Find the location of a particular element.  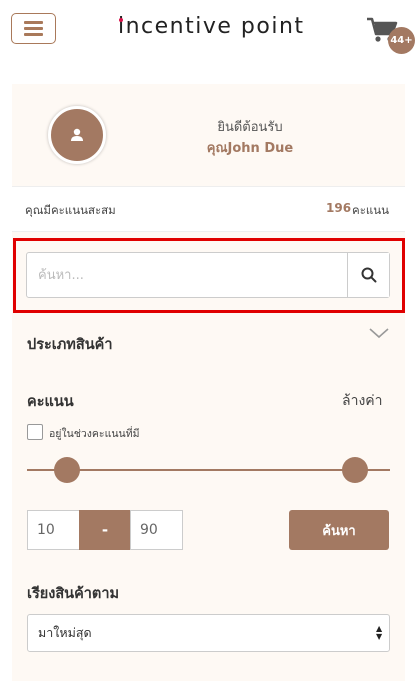

category-title: ประเภทสินค้า is located at coordinates (69, 344).